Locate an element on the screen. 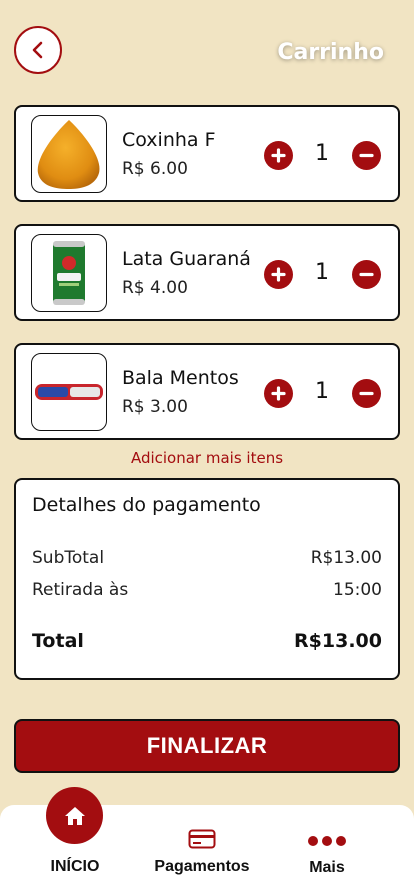  subtotal-label: SubTotal is located at coordinates (68, 558).